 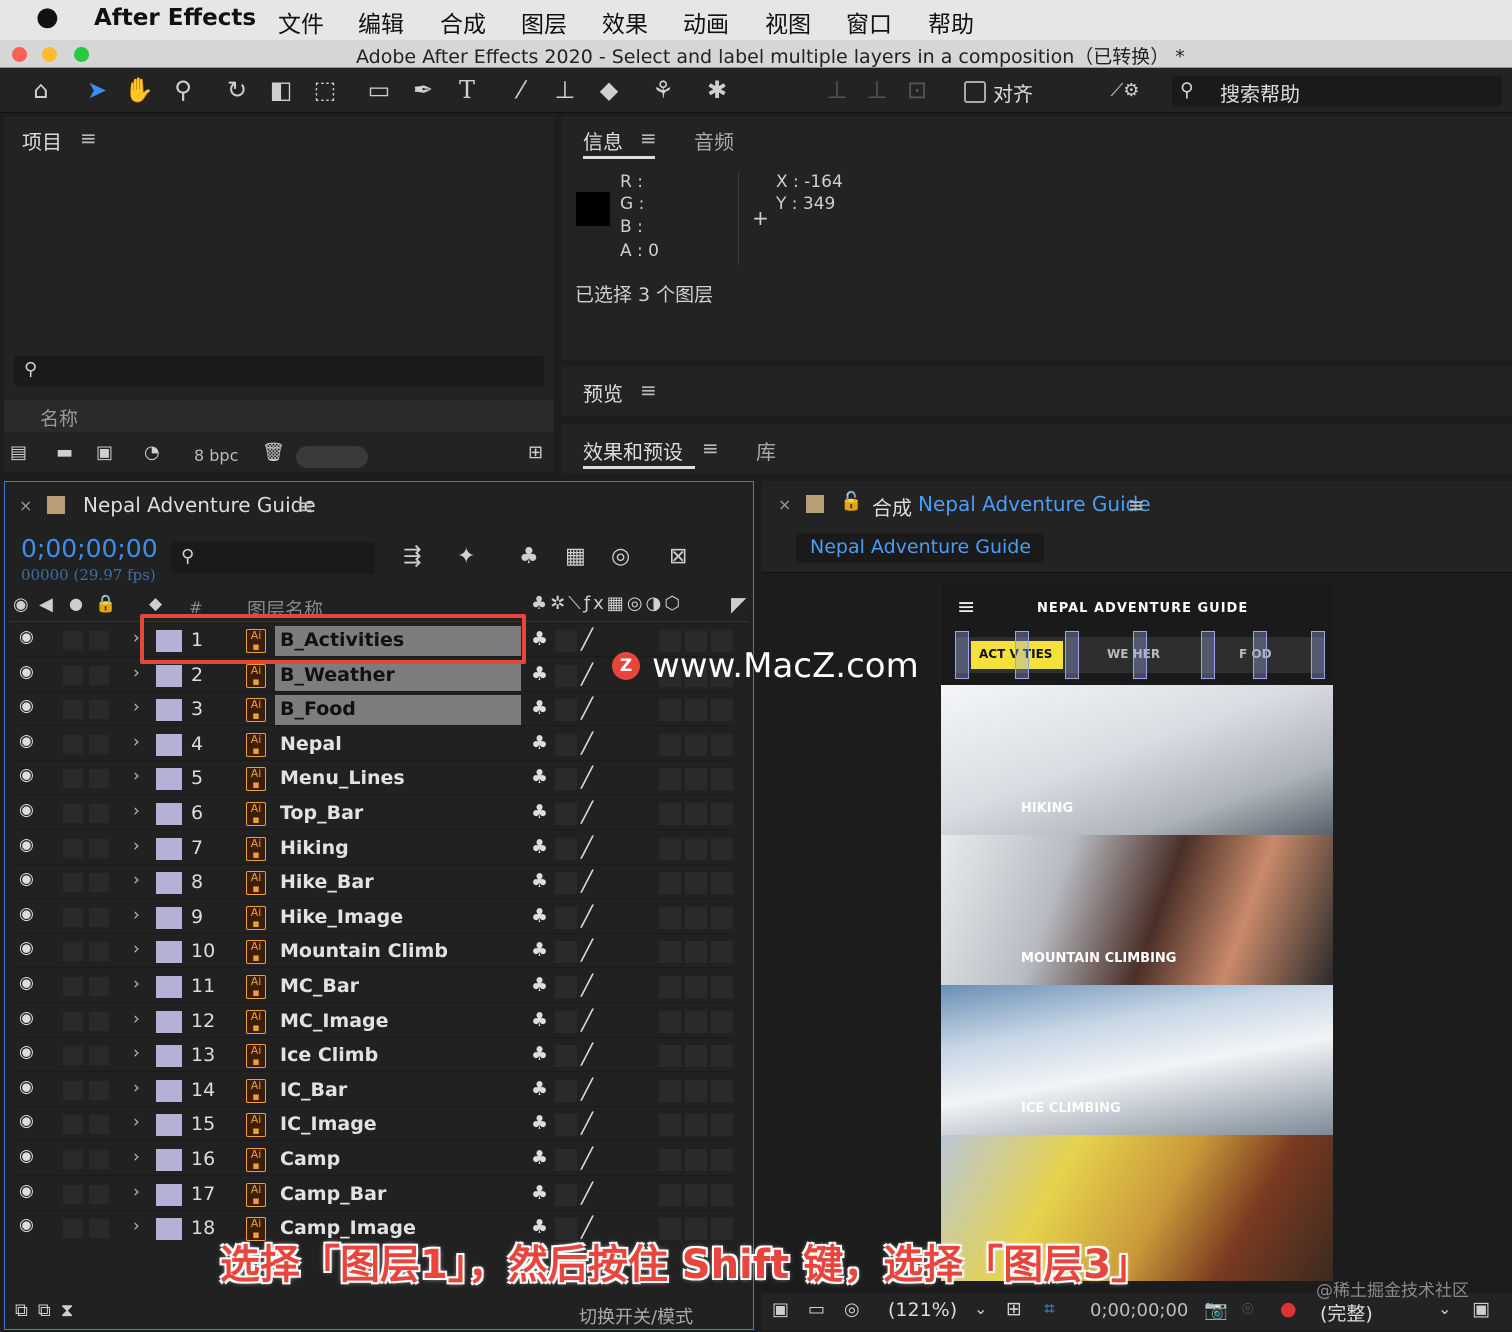 What do you see at coordinates (398, 918) in the screenshot?
I see `layer-name: Hike_Image` at bounding box center [398, 918].